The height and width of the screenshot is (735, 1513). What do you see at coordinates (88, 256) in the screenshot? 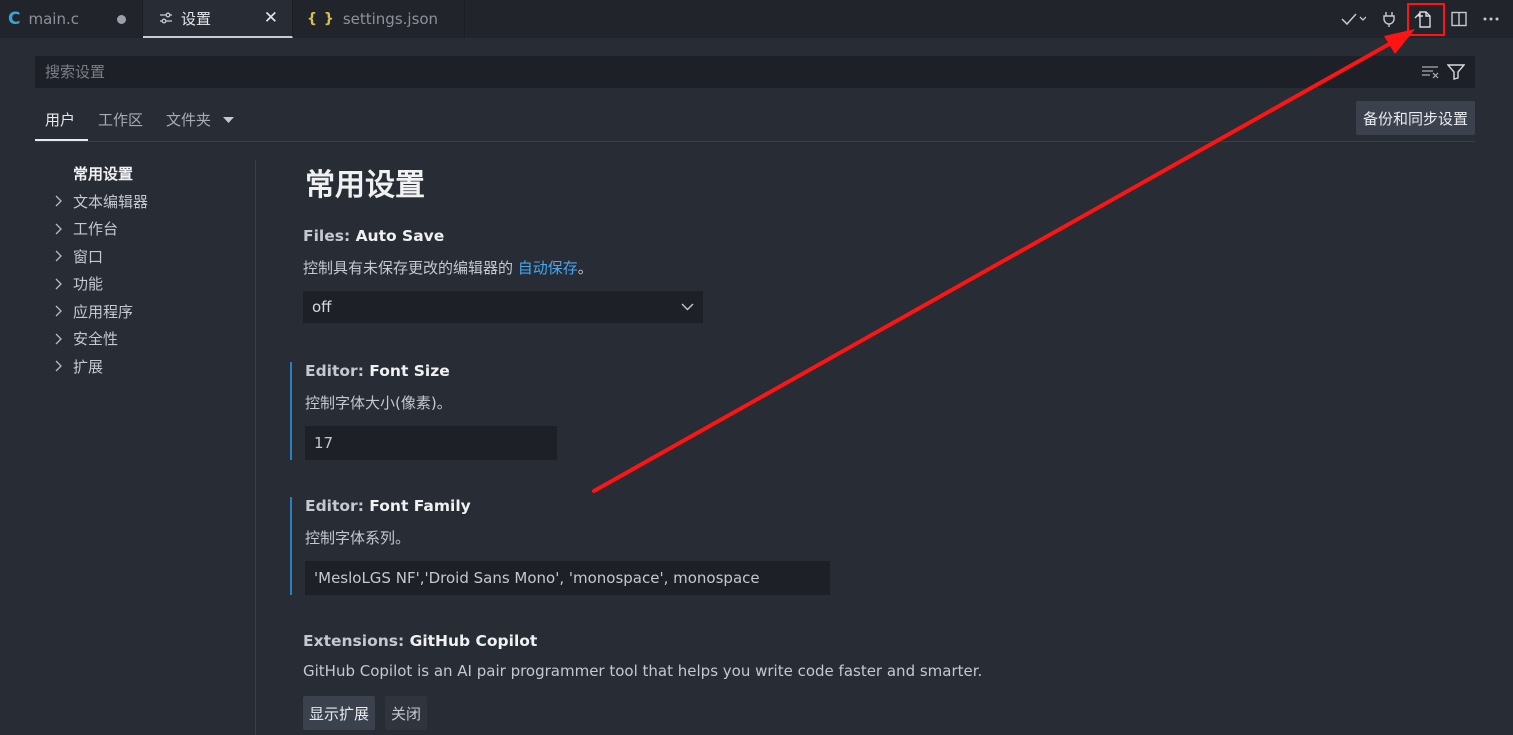
I see `toc-item-label: 窗口` at bounding box center [88, 256].